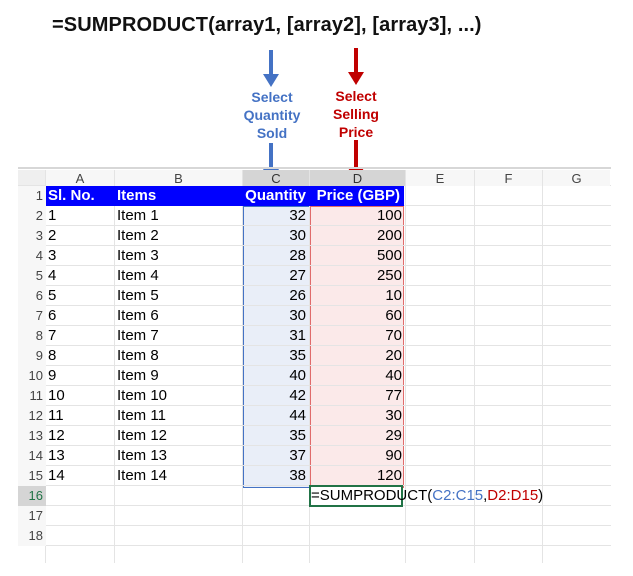  What do you see at coordinates (32, 516) in the screenshot?
I see `row-header-17: 17` at bounding box center [32, 516].